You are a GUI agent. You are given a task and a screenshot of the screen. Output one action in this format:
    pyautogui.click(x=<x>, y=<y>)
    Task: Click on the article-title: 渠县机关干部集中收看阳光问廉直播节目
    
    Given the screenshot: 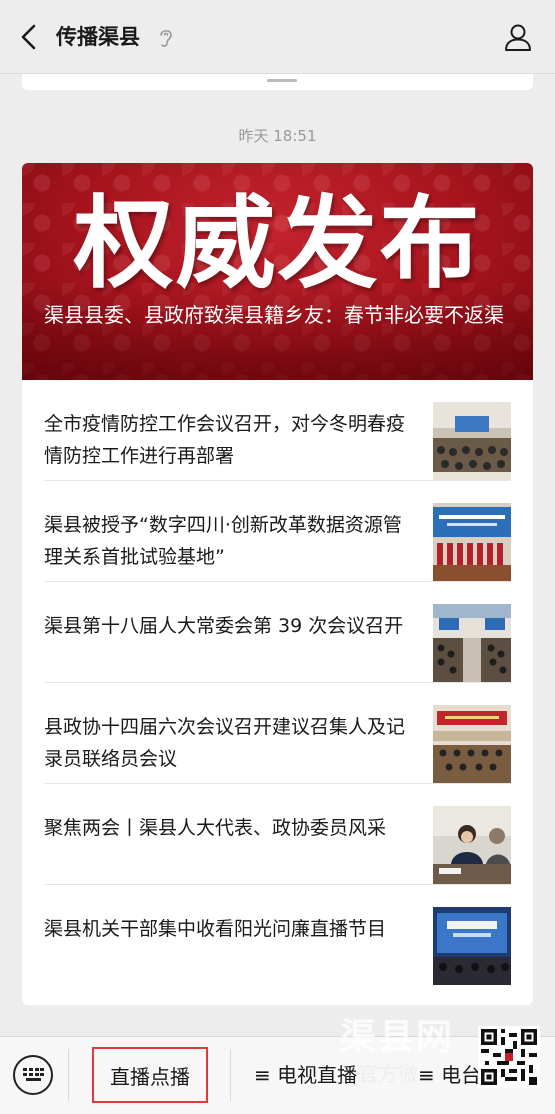 What is the action you would take?
    pyautogui.click(x=215, y=929)
    